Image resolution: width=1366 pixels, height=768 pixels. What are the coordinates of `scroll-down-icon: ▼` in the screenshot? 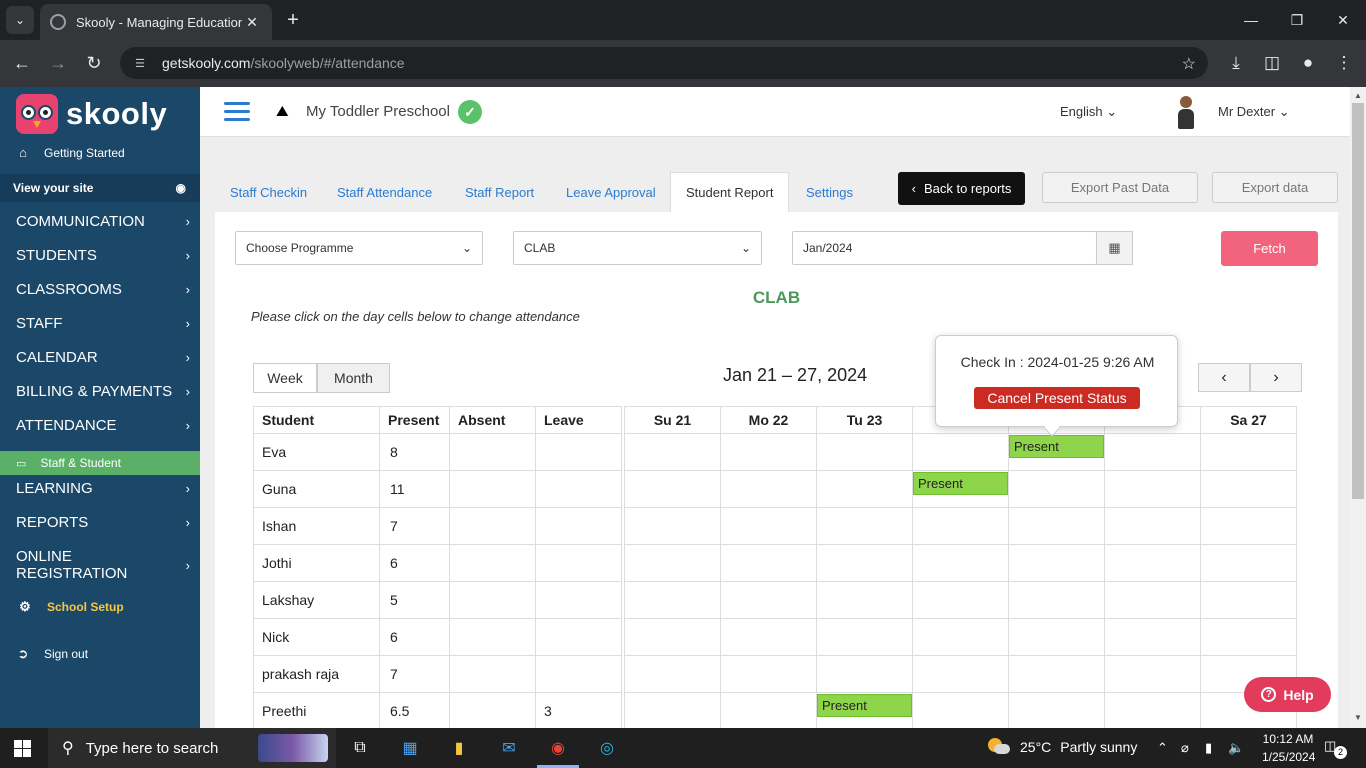 It's located at (1358, 717).